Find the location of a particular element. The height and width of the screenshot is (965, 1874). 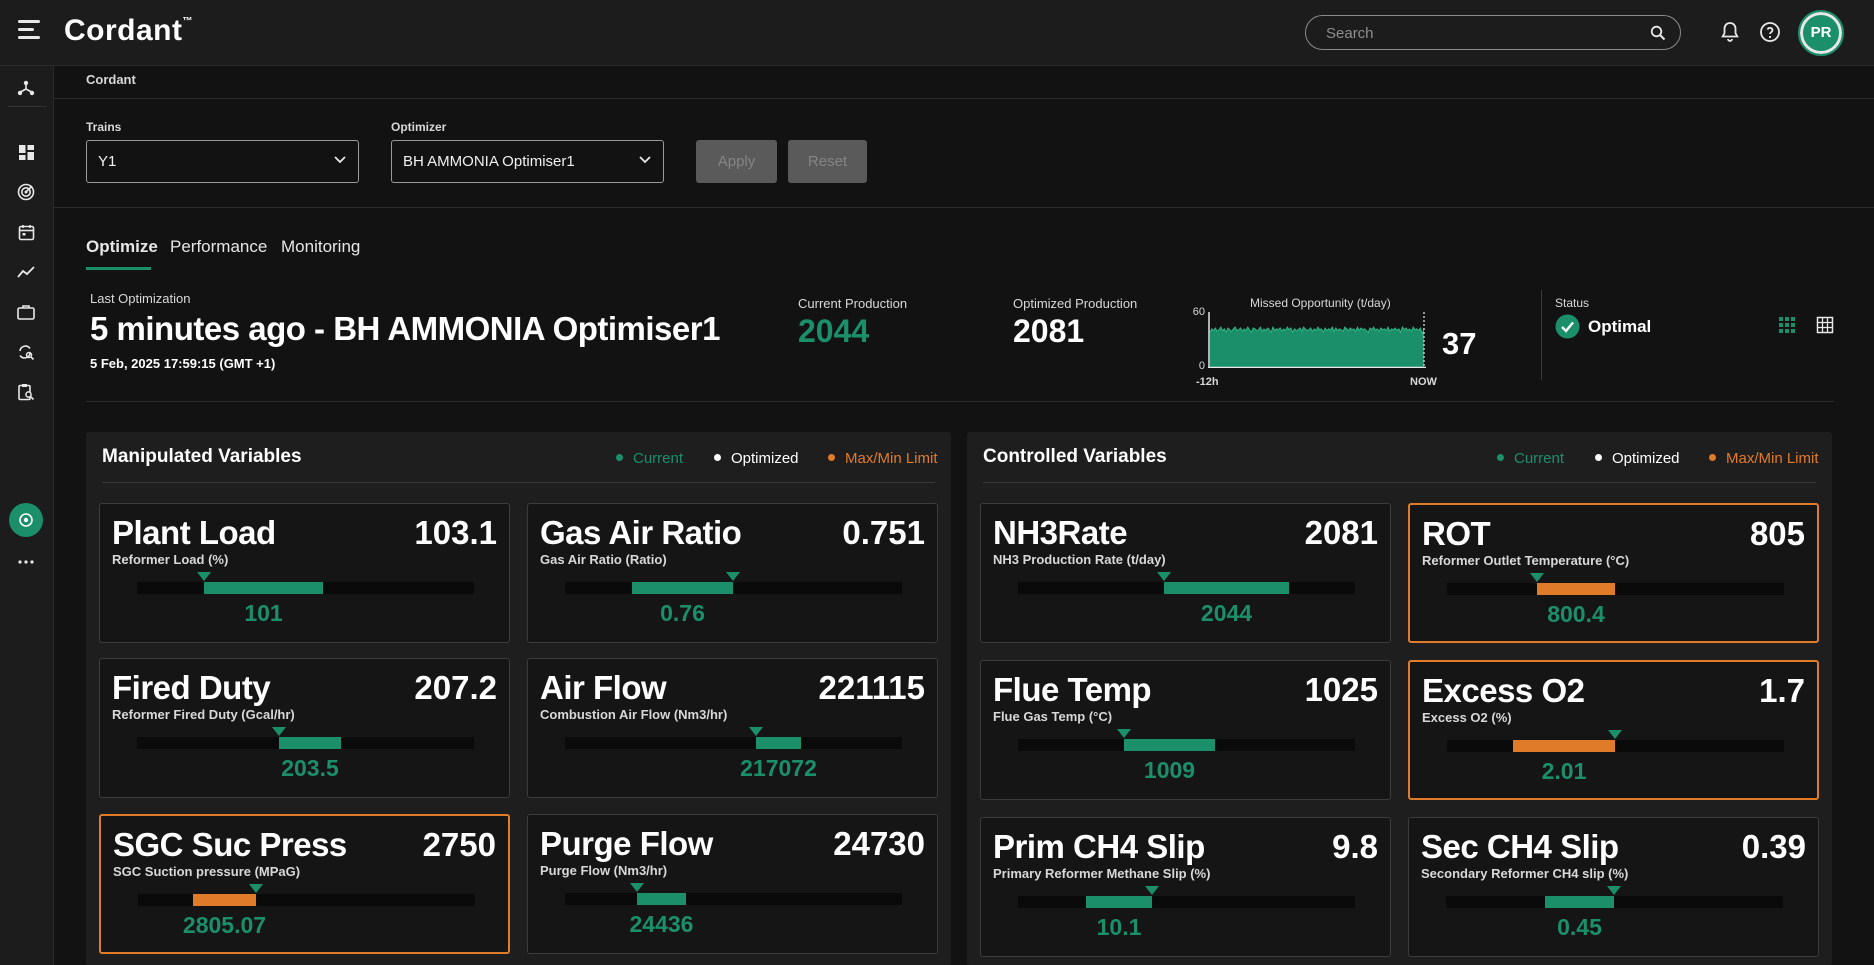

variable-description: Combustion Air Flow (Nm3/hr) is located at coordinates (634, 714).